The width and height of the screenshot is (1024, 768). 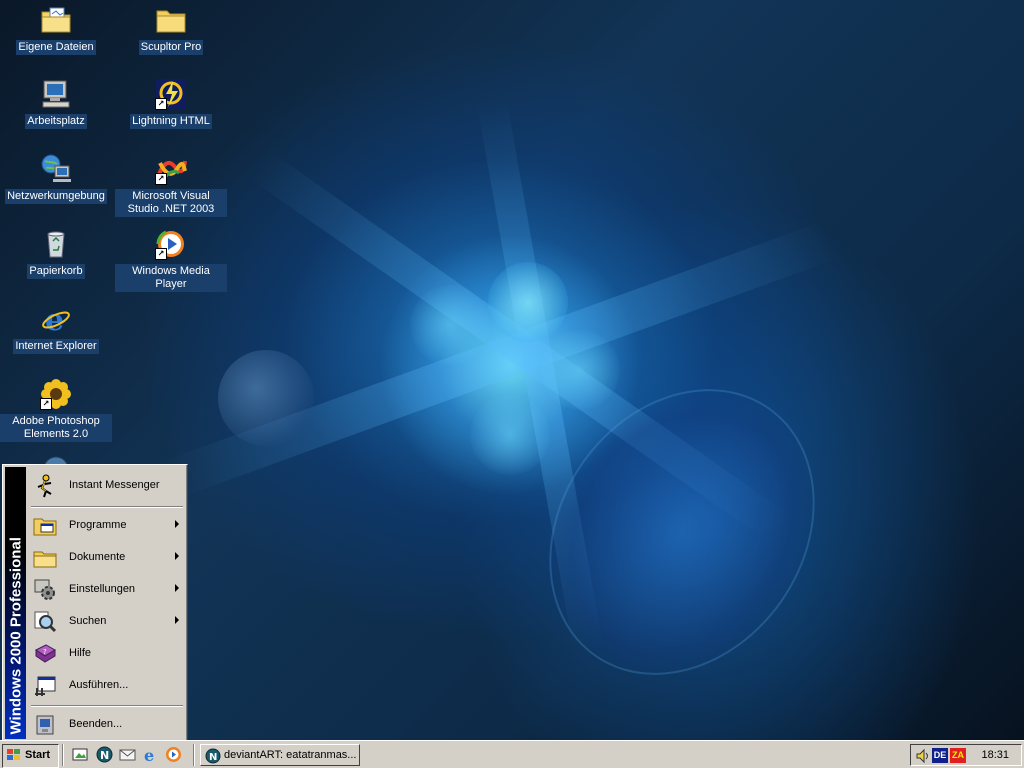 I want to click on shutdown-icon, so click(x=45, y=725).